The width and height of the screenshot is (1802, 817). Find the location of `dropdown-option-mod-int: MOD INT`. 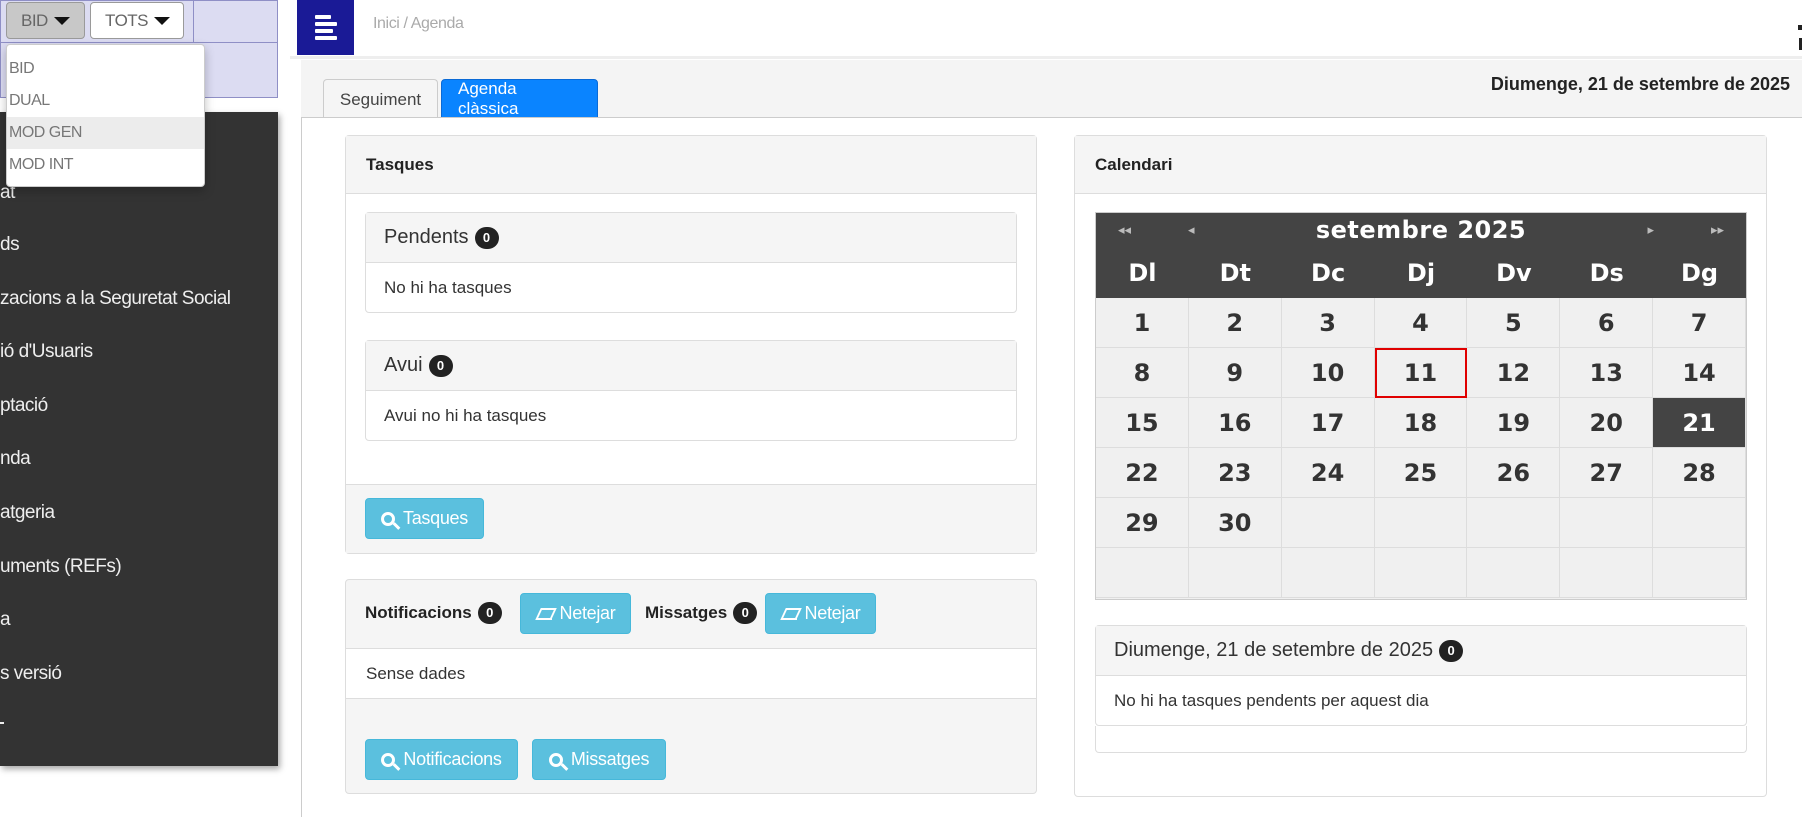

dropdown-option-mod-int: MOD INT is located at coordinates (105, 165).